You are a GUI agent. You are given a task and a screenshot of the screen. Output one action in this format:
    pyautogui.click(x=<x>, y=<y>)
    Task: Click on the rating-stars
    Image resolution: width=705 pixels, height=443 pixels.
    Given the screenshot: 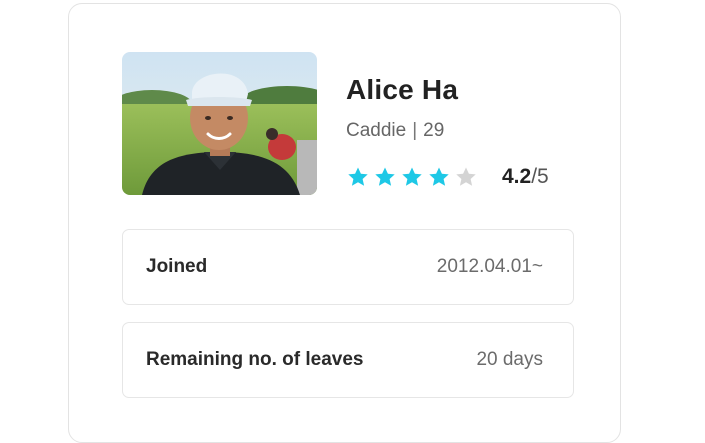 What is the action you would take?
    pyautogui.click(x=413, y=177)
    